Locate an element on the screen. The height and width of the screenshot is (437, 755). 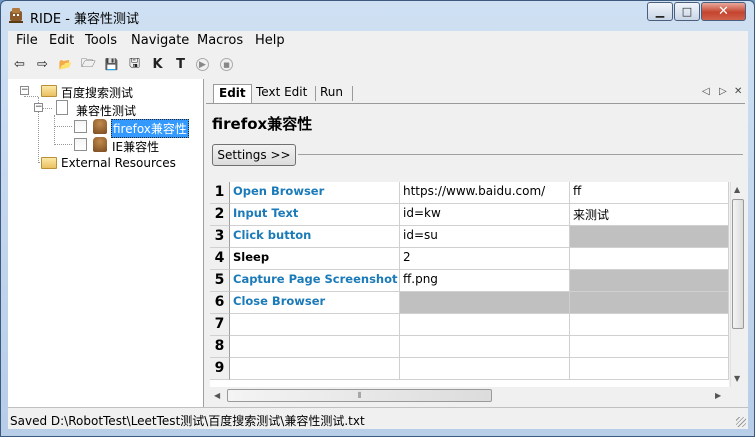
settings-divider is located at coordinates (520, 154).